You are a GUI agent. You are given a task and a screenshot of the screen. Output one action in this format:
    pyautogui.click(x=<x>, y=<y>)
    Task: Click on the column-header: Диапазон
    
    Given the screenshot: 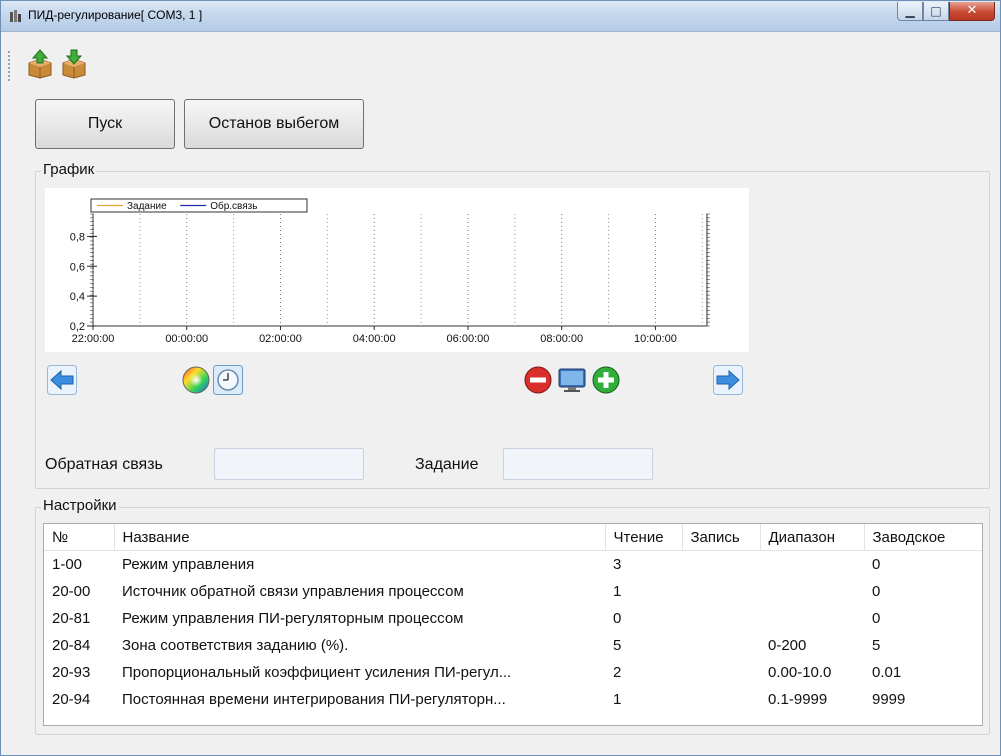 What is the action you would take?
    pyautogui.click(x=812, y=537)
    